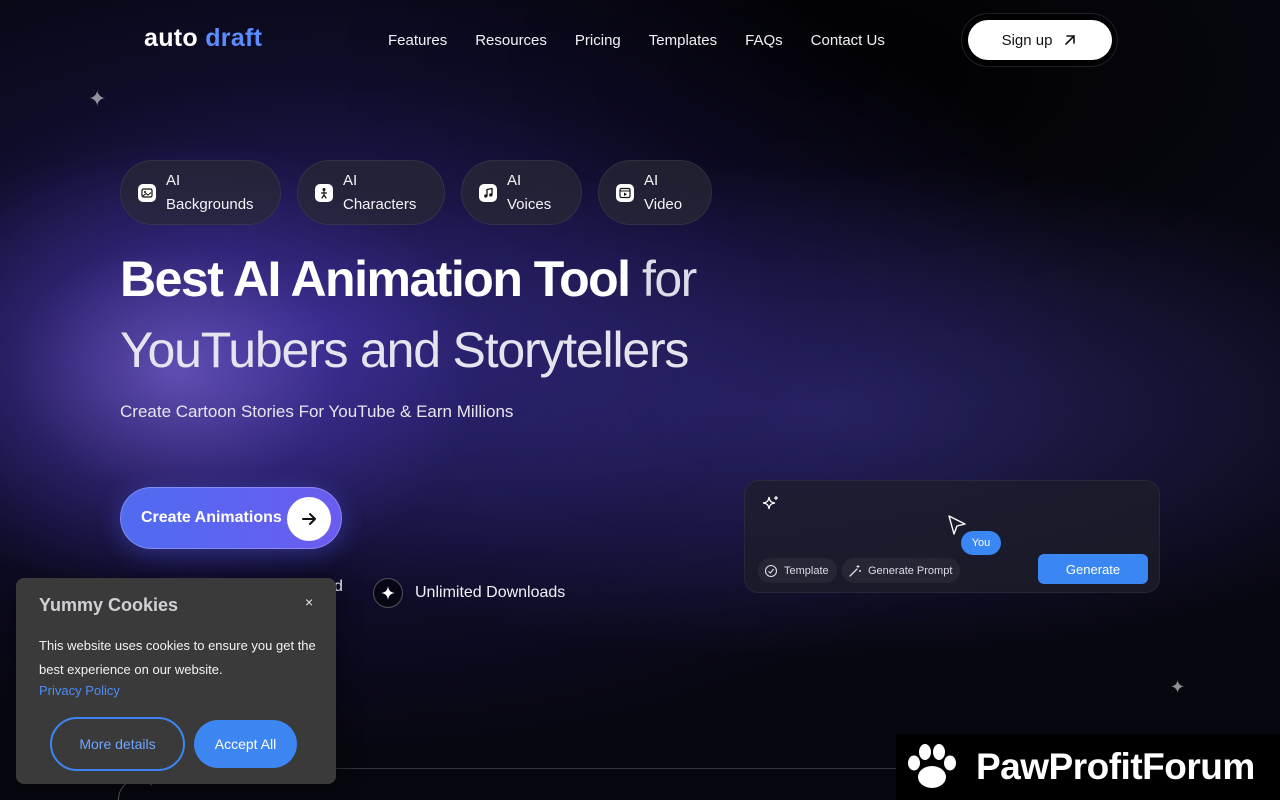 The width and height of the screenshot is (1280, 800). Describe the element at coordinates (521, 192) in the screenshot. I see `pill-ai-voices: AI Voices` at that location.